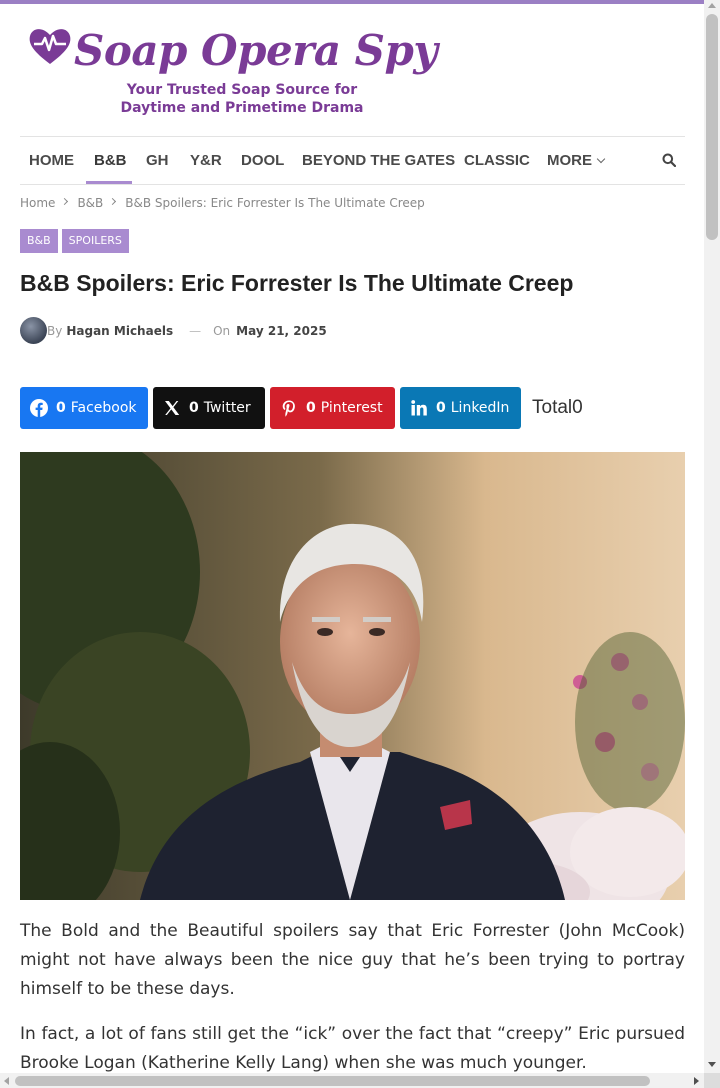 Image resolution: width=720 pixels, height=1088 pixels. I want to click on linkedin-count: 0, so click(441, 408).